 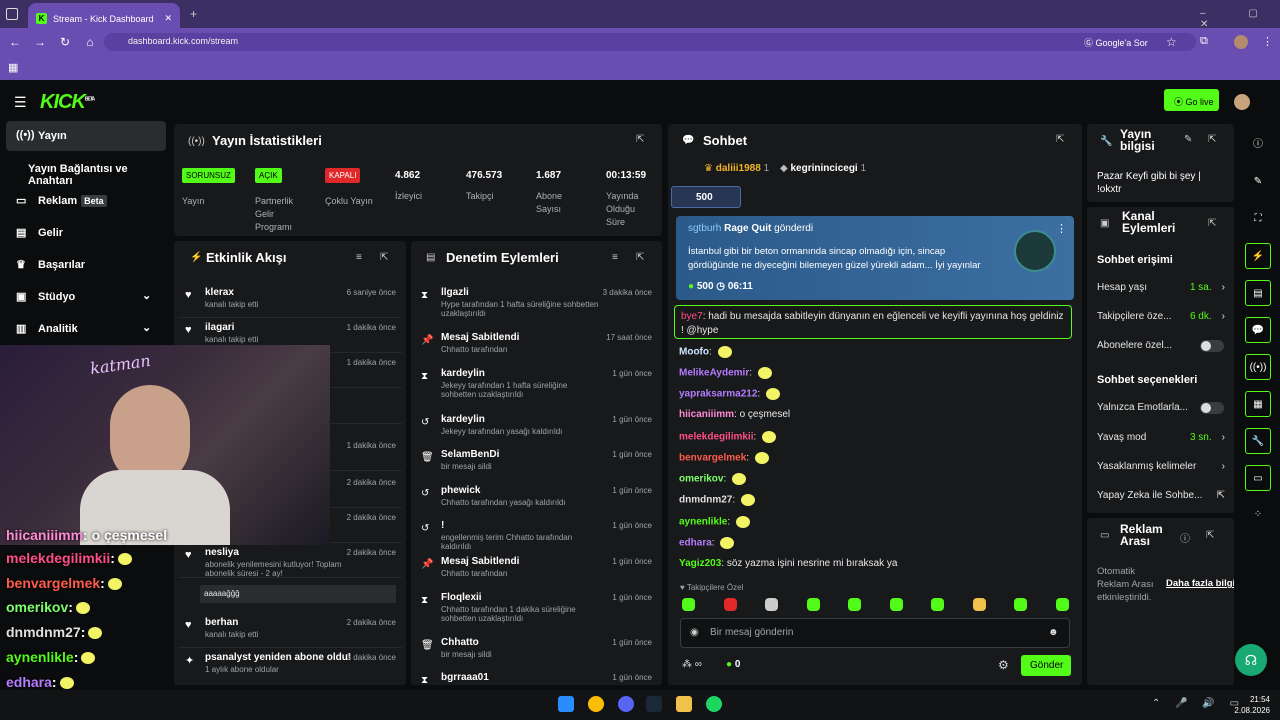 What do you see at coordinates (712, 458) in the screenshot?
I see `chat-username: benvargelmek` at bounding box center [712, 458].